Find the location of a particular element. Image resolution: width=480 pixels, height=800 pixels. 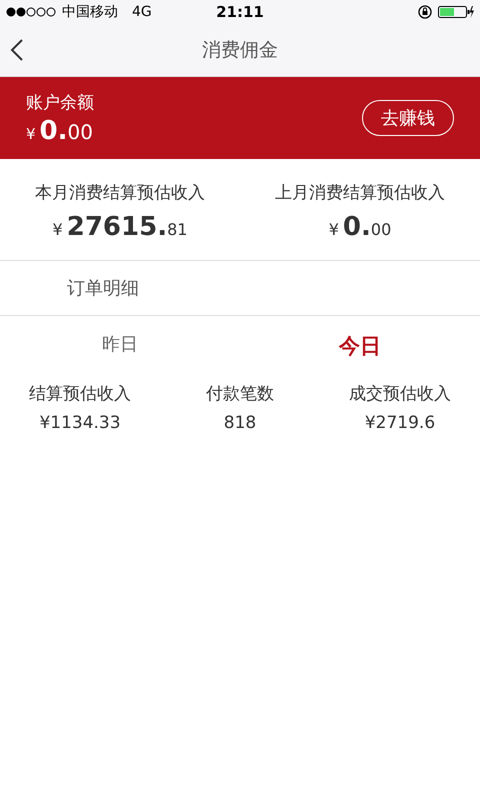

stat-label: 结算预估收入 is located at coordinates (80, 394).